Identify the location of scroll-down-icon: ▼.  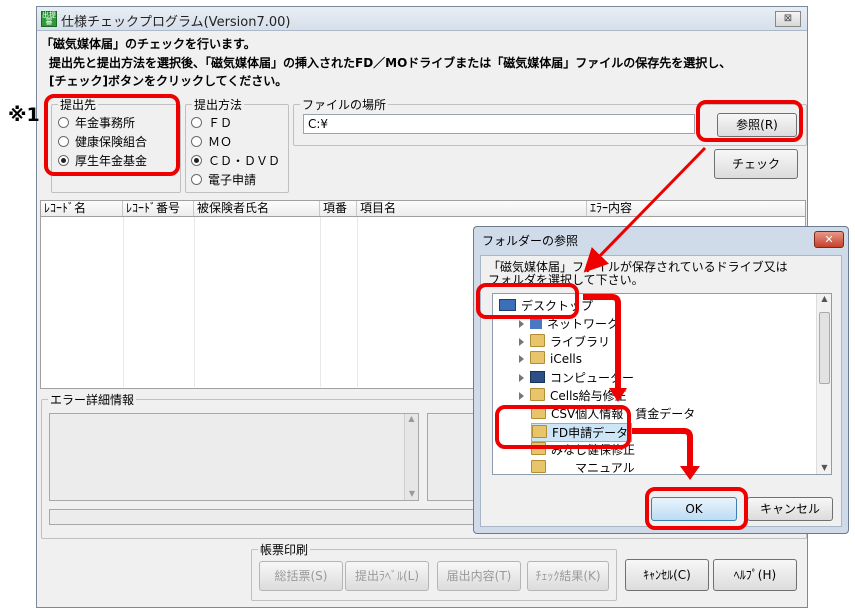
(824, 467).